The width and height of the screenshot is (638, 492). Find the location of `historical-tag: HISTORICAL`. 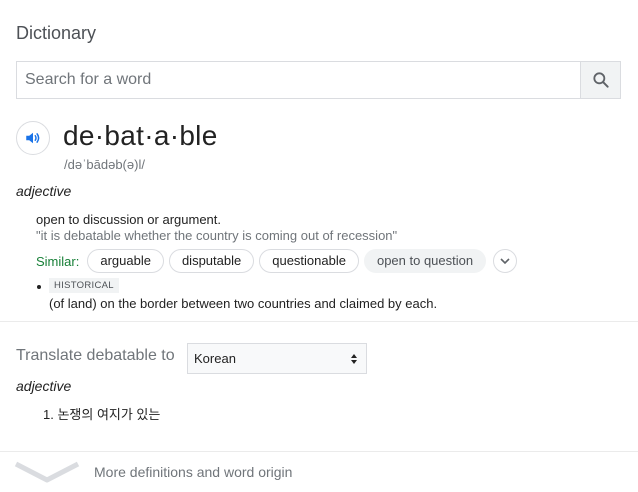

historical-tag: HISTORICAL is located at coordinates (84, 285).